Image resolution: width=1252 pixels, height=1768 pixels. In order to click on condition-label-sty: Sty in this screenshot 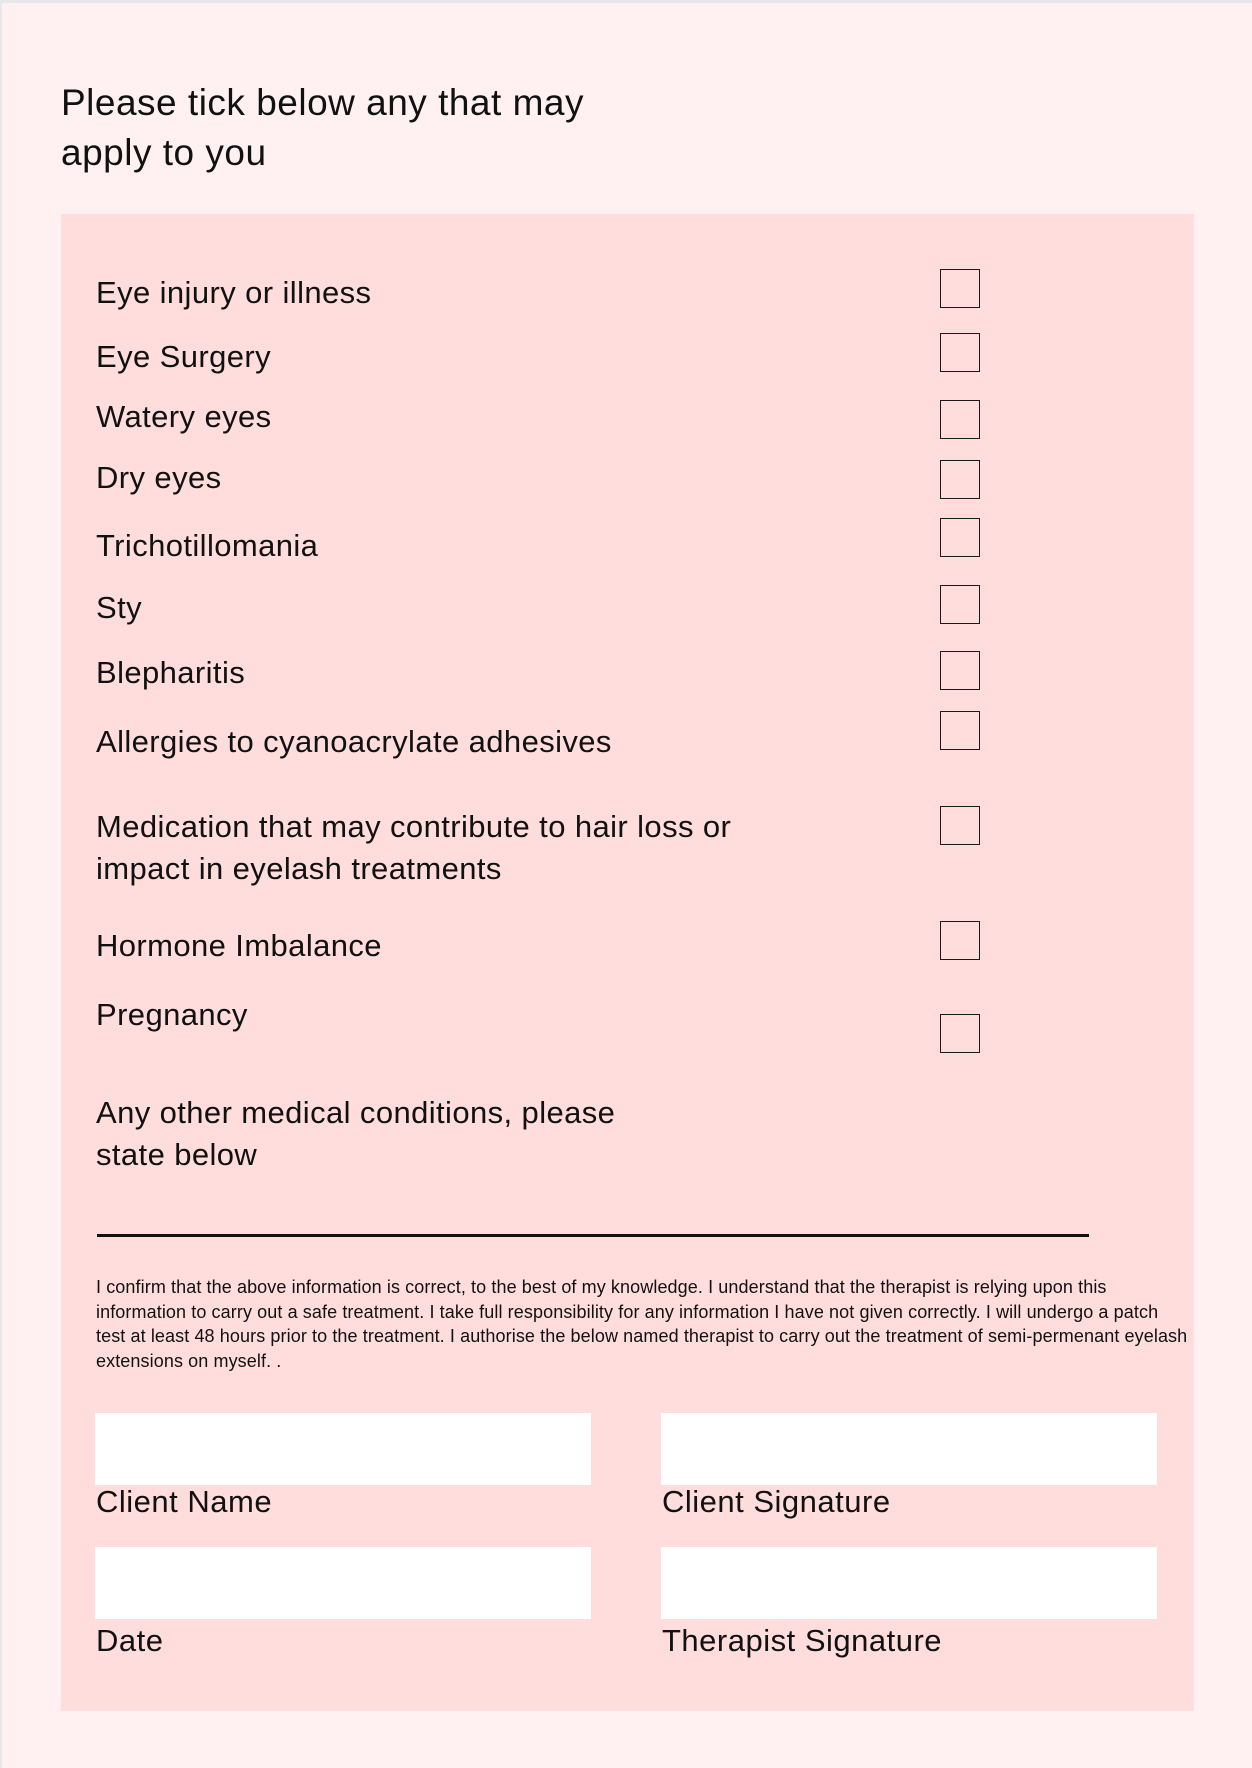, I will do `click(119, 607)`.